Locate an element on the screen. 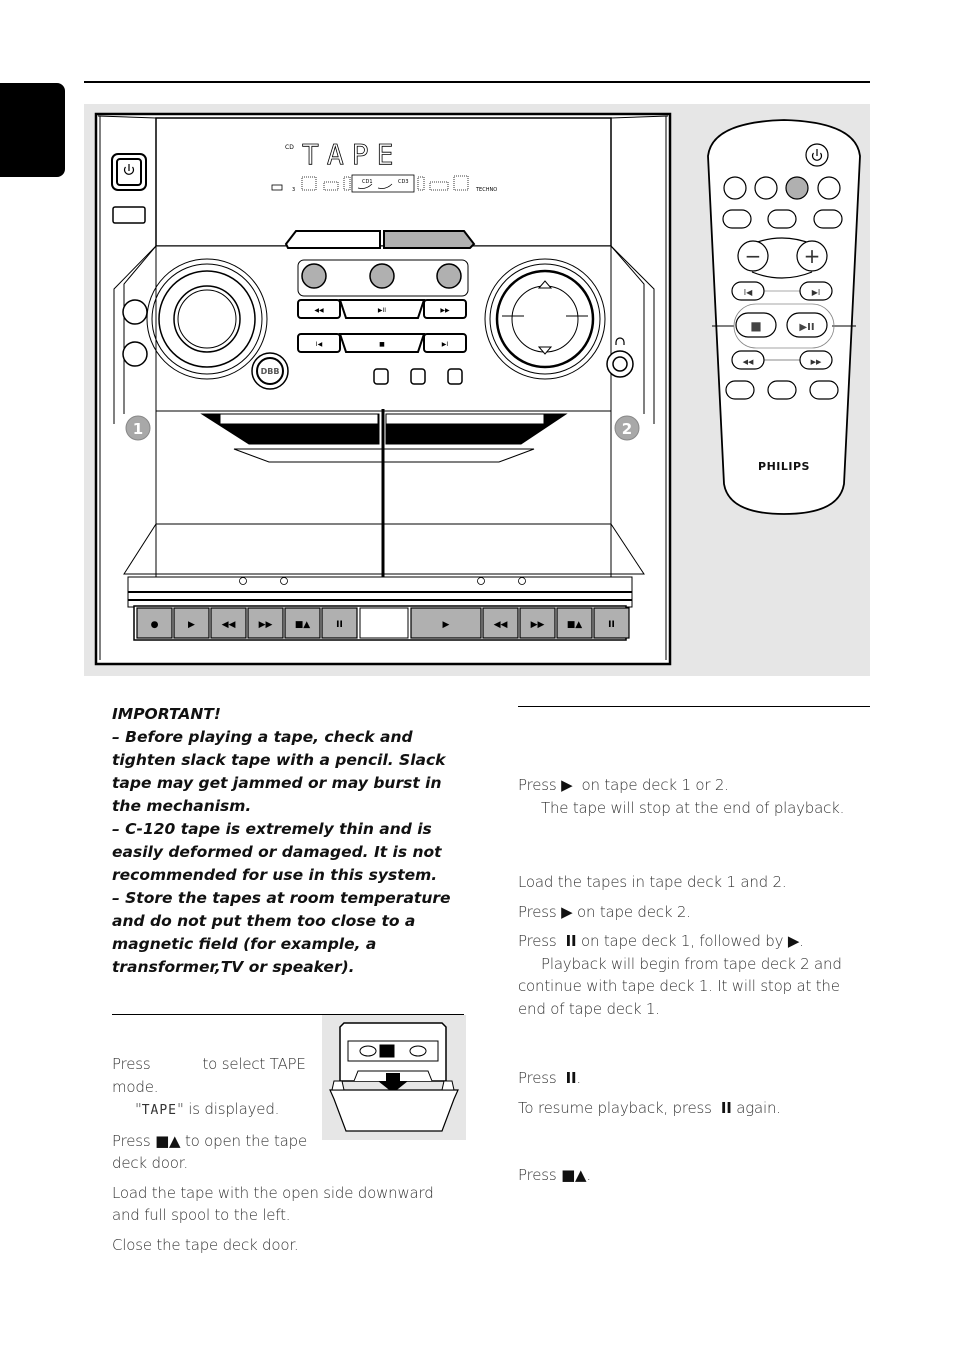  remote-volume-down: − is located at coordinates (753, 256).